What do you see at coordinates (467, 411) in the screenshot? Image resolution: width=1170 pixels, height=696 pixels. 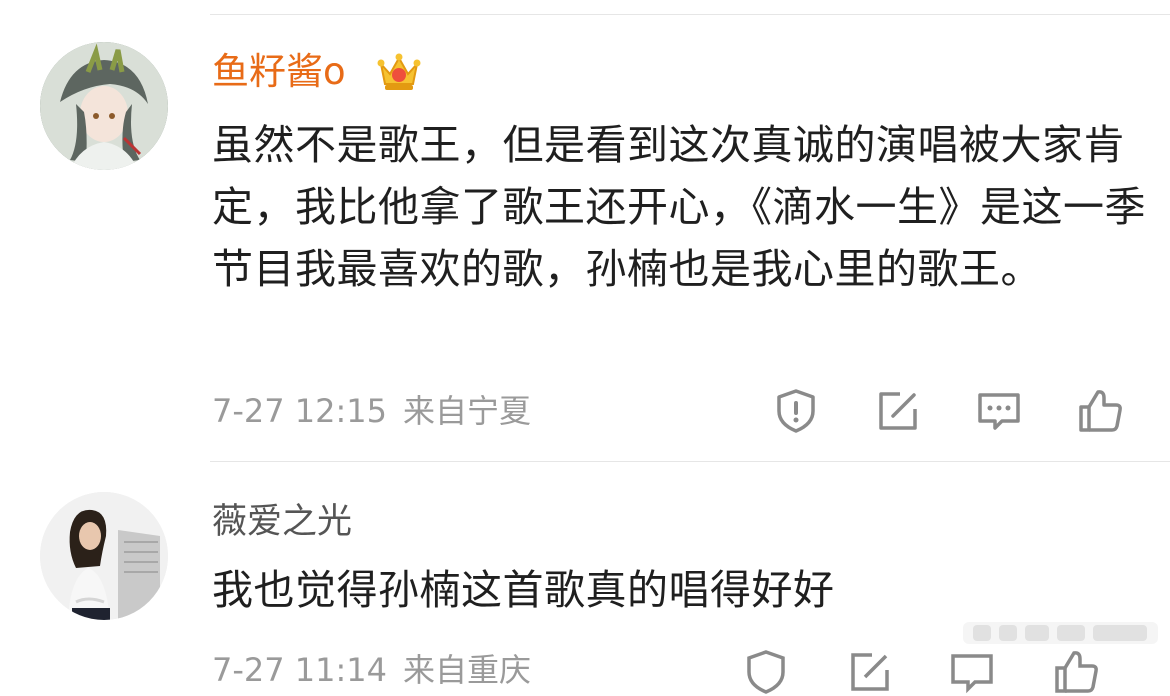 I see `location: 来自宁夏` at bounding box center [467, 411].